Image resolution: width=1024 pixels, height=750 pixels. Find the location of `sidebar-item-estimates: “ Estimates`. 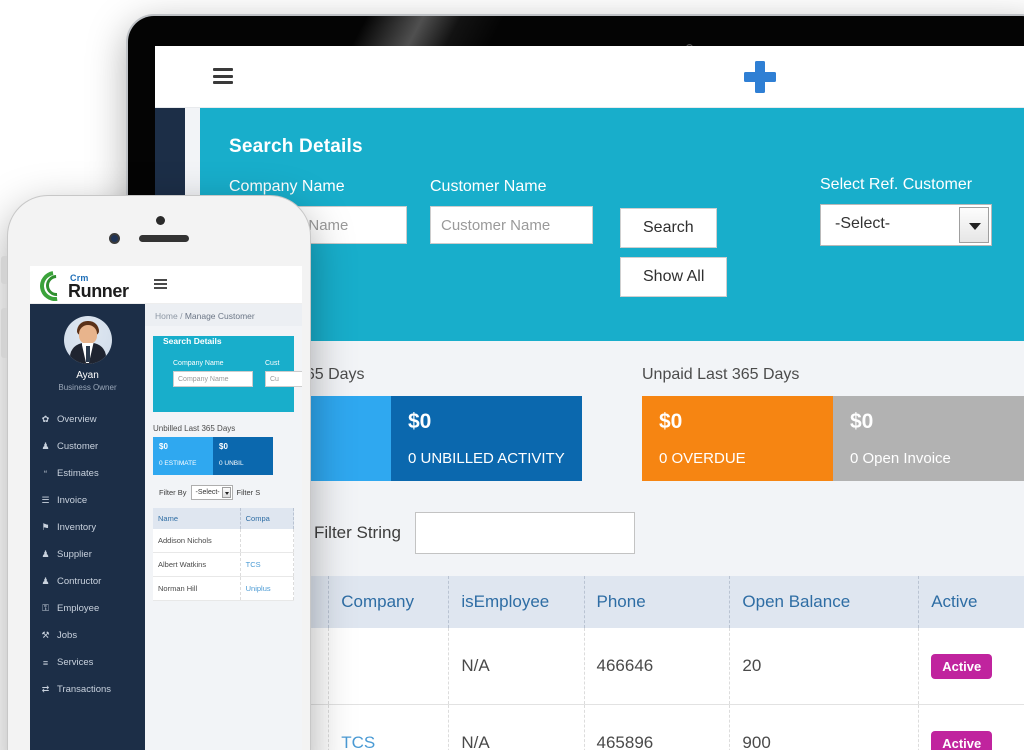

sidebar-item-estimates: “ Estimates is located at coordinates (87, 473).